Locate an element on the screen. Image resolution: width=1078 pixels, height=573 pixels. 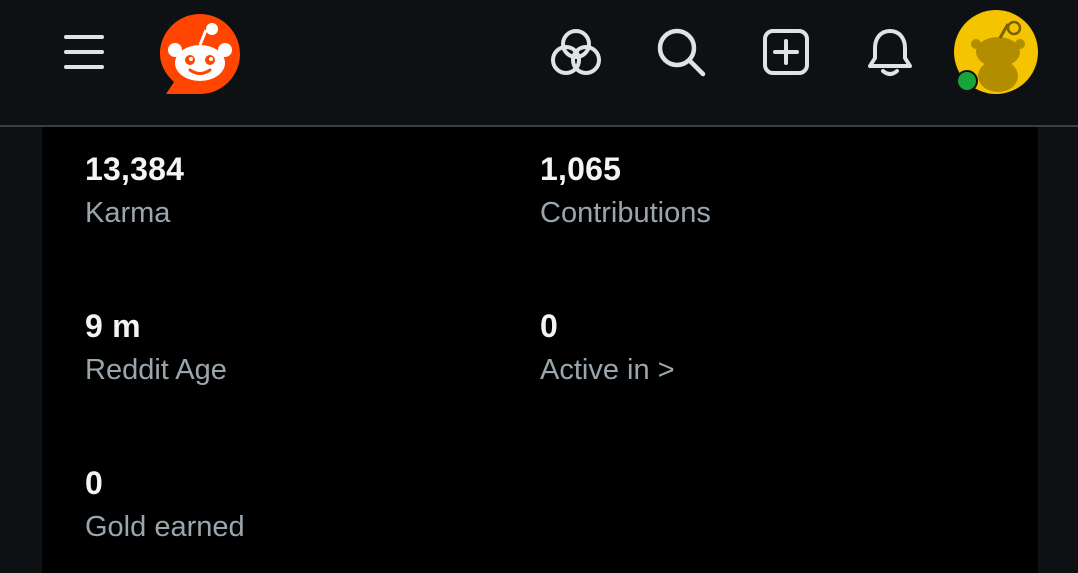
karma-stat: 13,384 Karma is located at coordinates (295, 190).